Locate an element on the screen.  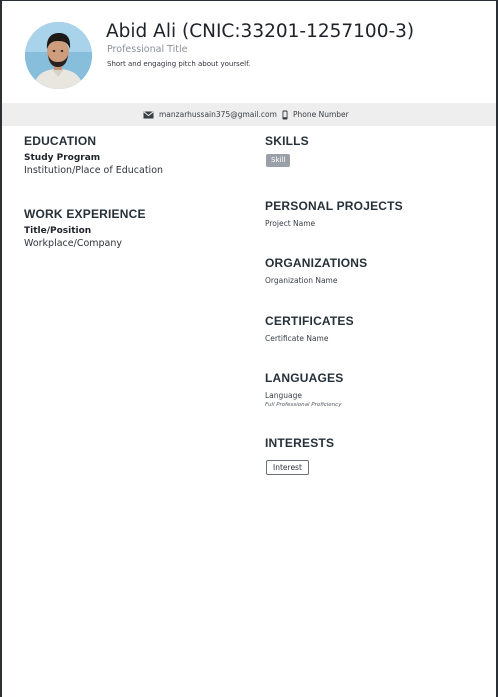
organization-name: Organization Name is located at coordinates (301, 280).